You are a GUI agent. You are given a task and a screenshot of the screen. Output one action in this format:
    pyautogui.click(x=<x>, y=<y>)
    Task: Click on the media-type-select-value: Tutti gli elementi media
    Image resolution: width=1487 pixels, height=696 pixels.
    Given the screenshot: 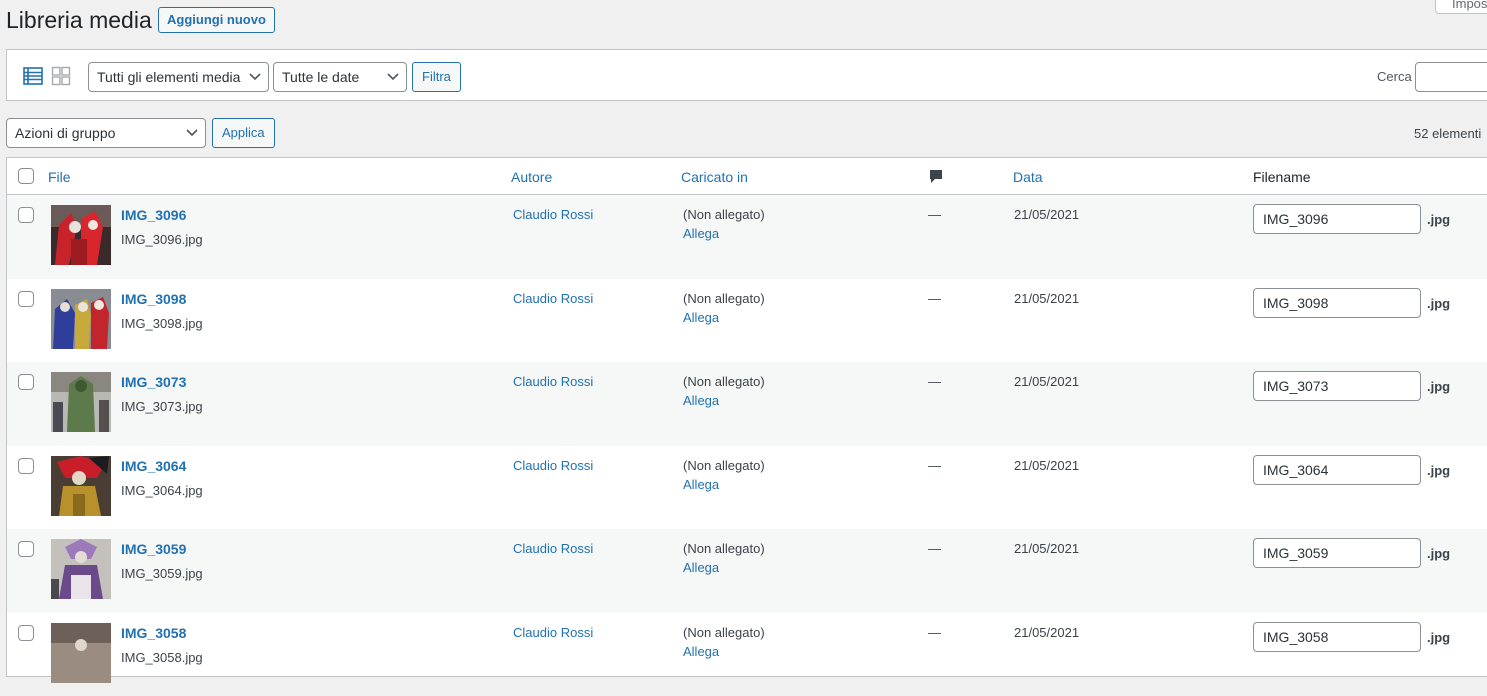 What is the action you would take?
    pyautogui.click(x=168, y=77)
    